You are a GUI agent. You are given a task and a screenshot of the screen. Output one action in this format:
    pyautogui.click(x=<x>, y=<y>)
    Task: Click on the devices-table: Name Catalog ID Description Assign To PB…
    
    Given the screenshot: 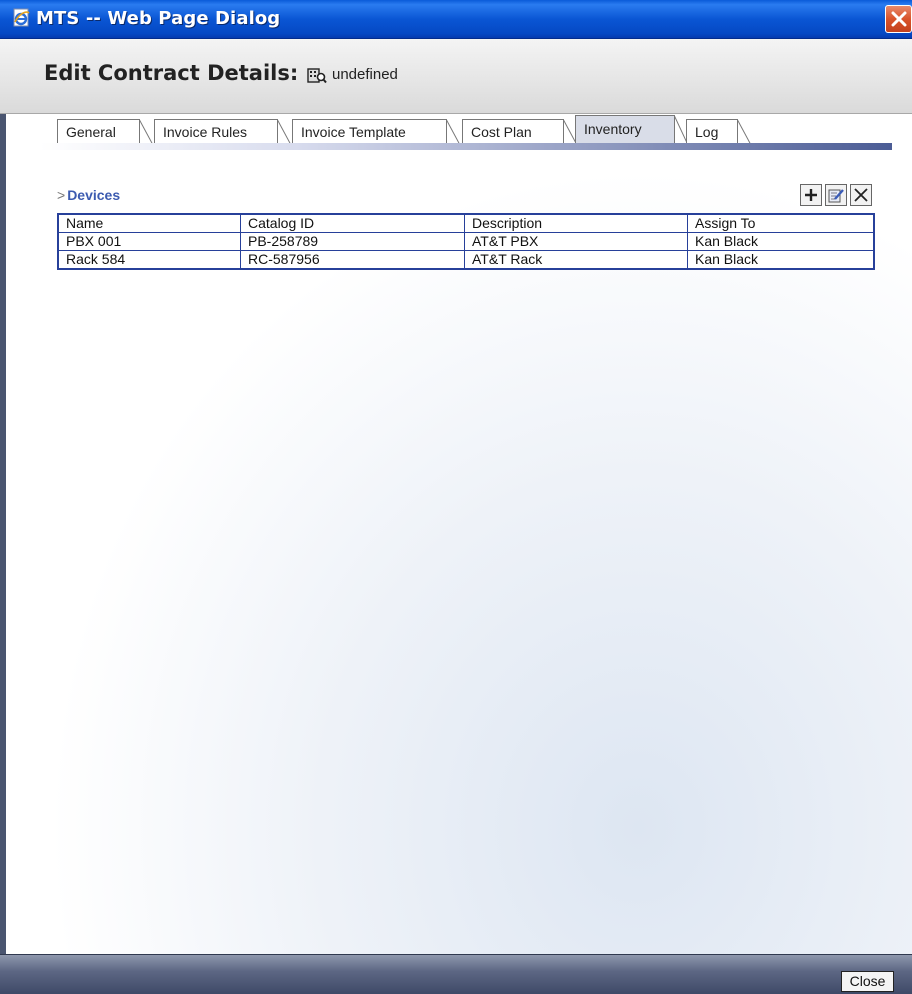 What is the action you would take?
    pyautogui.click(x=466, y=241)
    